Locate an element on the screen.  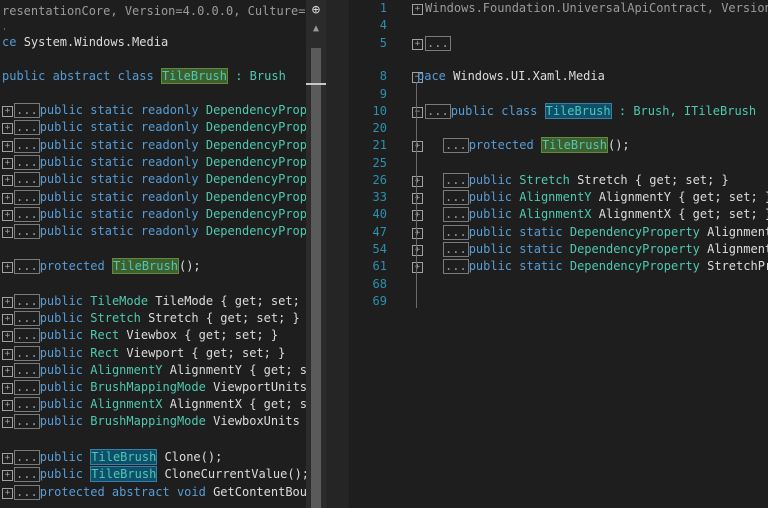
scroll-thumb is located at coordinates (316, 278).